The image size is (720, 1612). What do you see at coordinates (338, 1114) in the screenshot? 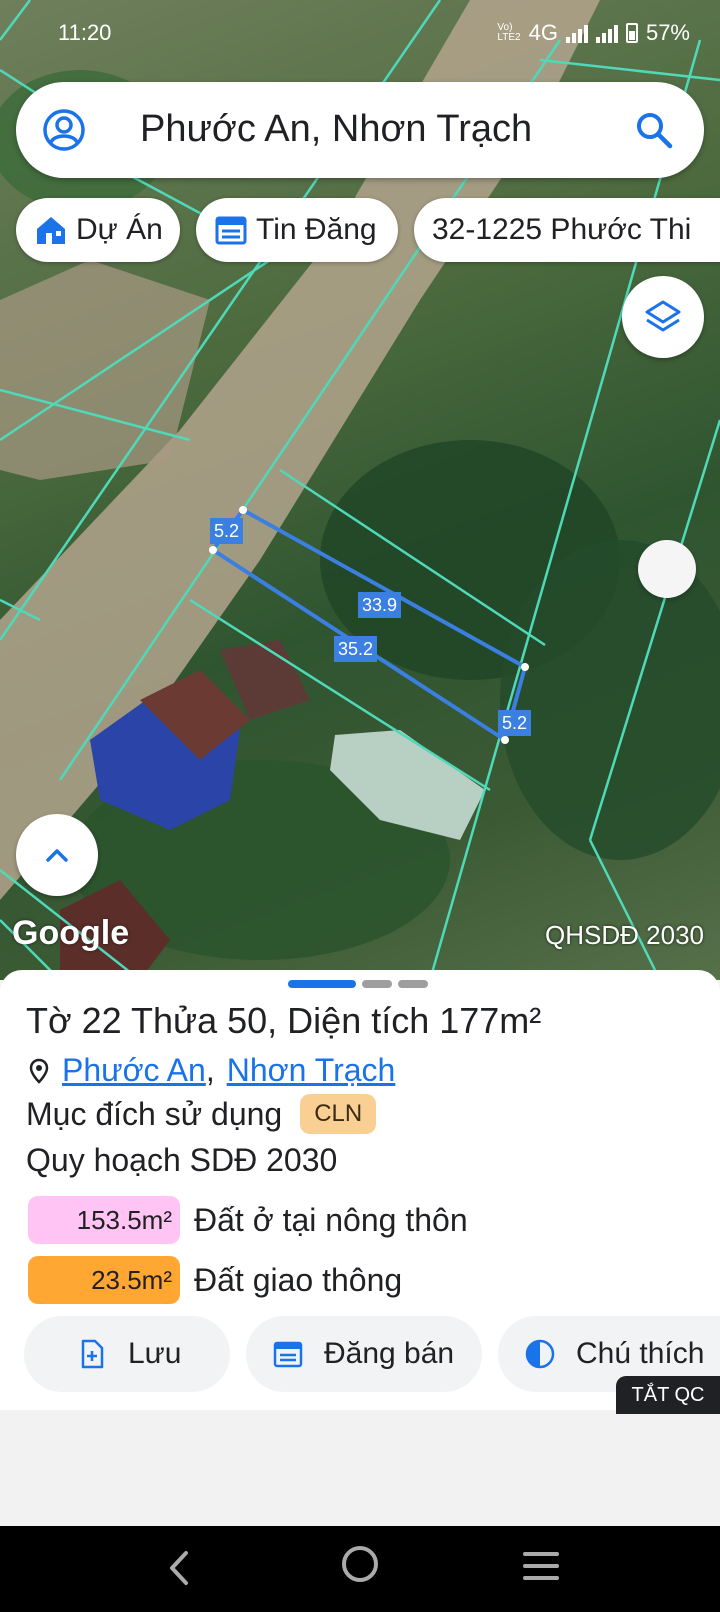
I see `purpose-code-badge: CLN` at bounding box center [338, 1114].